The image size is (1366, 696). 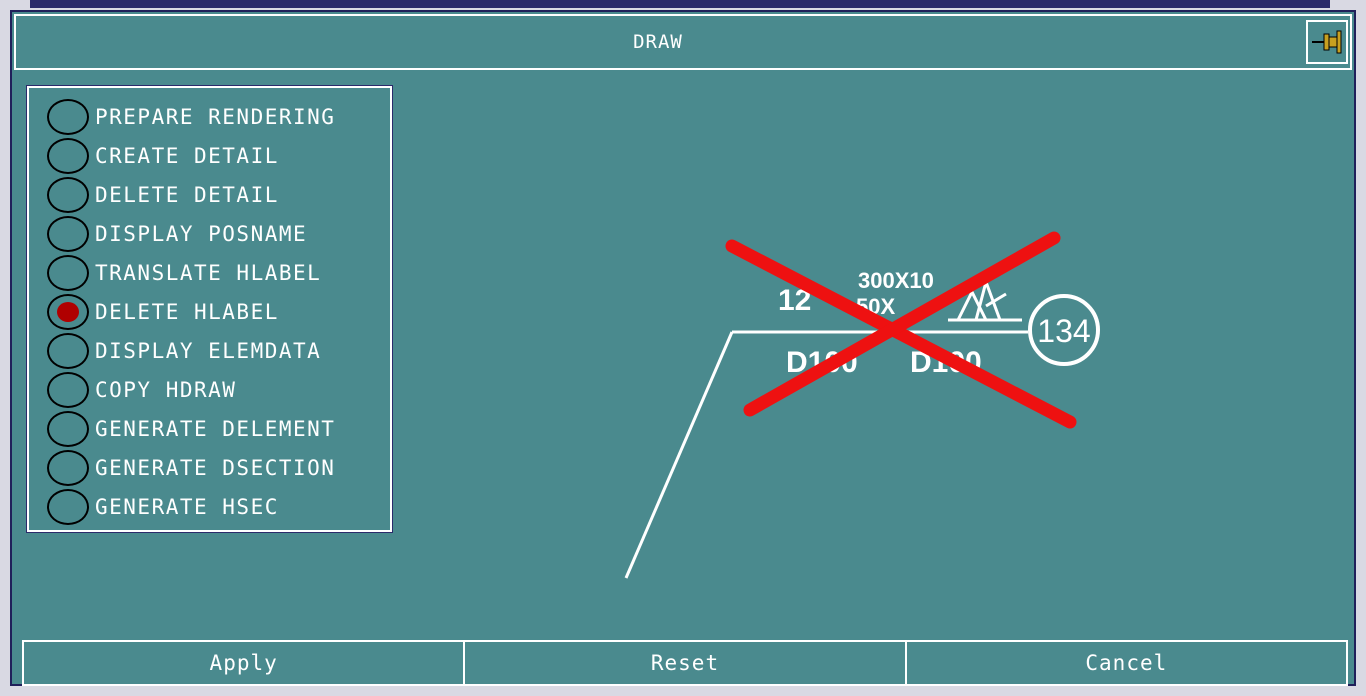 What do you see at coordinates (245, 663) in the screenshot?
I see `apply-button: Apply` at bounding box center [245, 663].